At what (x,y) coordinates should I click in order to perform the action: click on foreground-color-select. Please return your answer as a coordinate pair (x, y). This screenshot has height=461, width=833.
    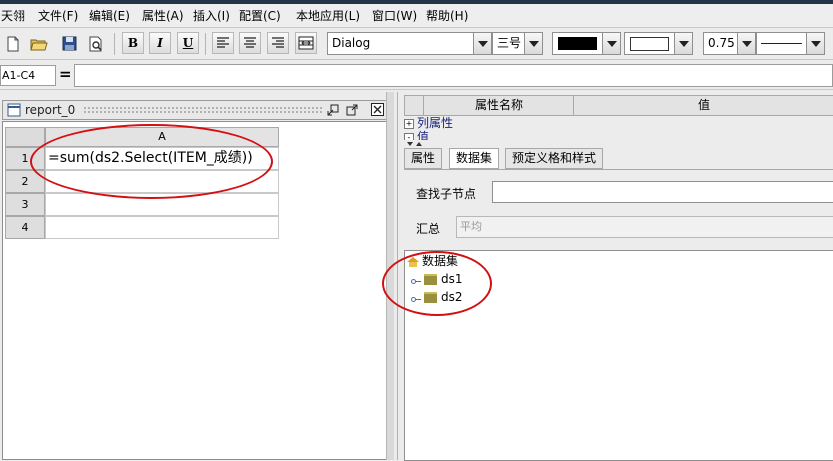
    Looking at the image, I should click on (577, 43).